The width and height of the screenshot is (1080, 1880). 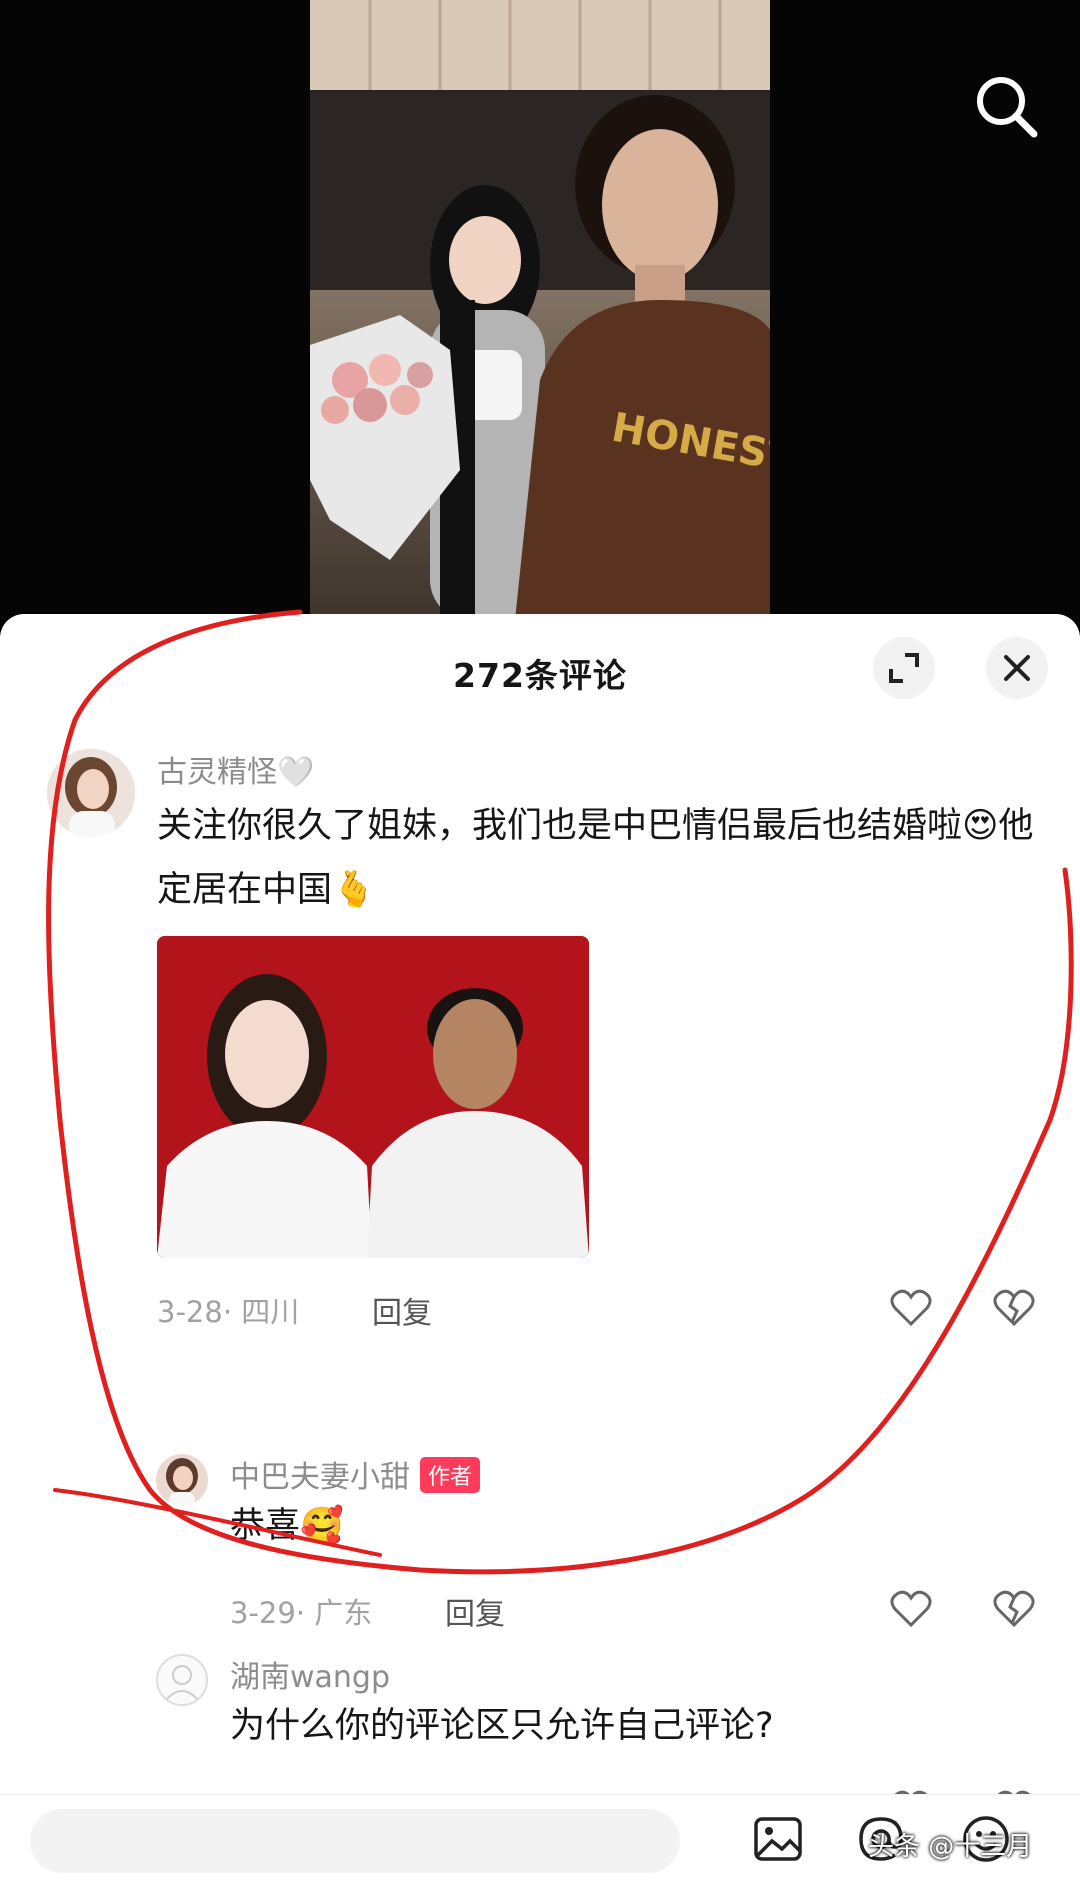 I want to click on reply-username: 中巴夫妻小甜, so click(x=320, y=1477).